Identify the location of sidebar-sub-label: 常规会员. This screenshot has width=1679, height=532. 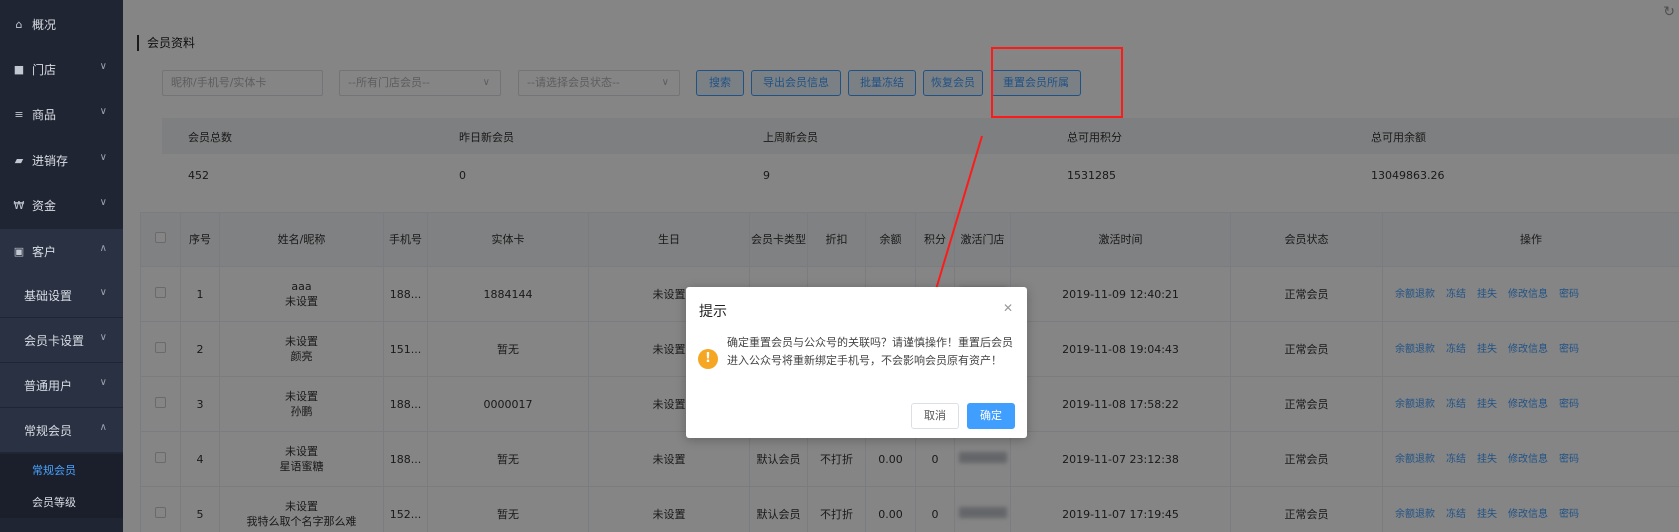
(48, 430).